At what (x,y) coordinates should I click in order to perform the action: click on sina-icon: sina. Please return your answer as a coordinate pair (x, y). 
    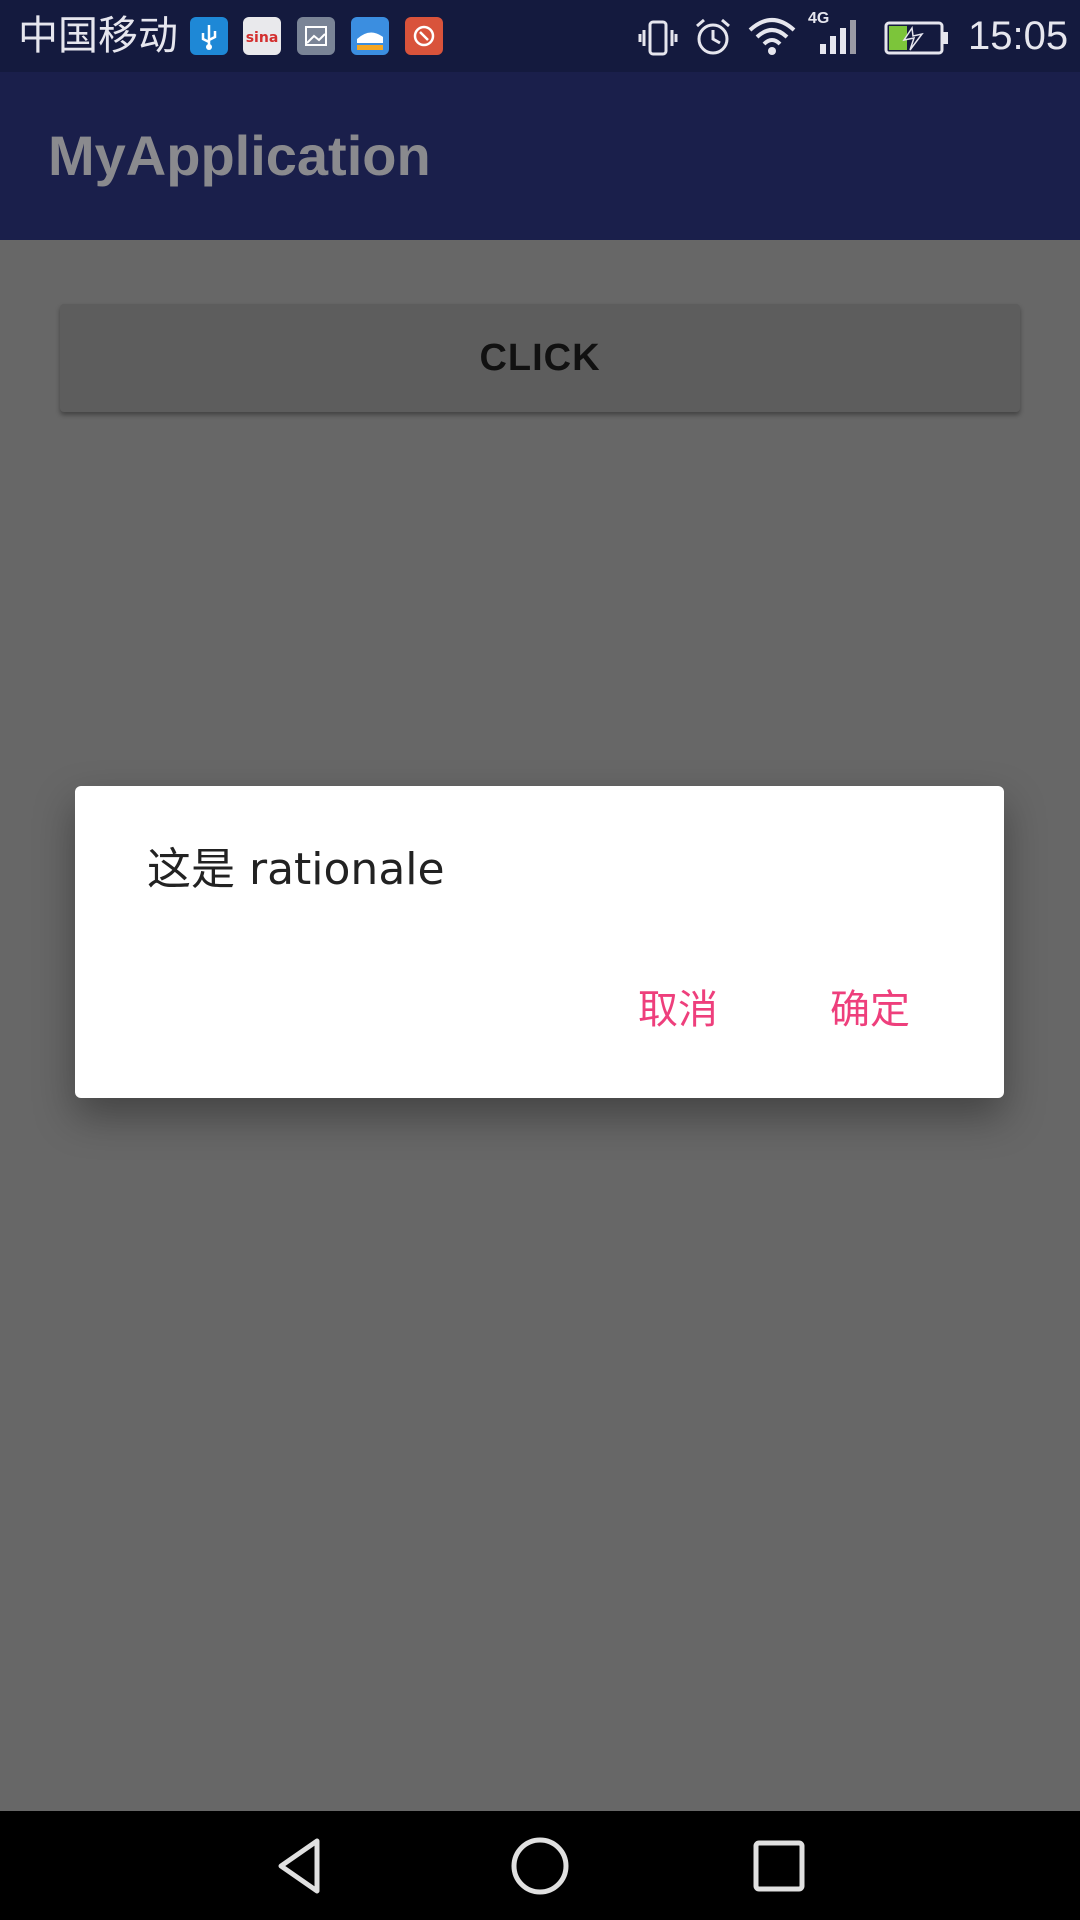
    Looking at the image, I should click on (262, 36).